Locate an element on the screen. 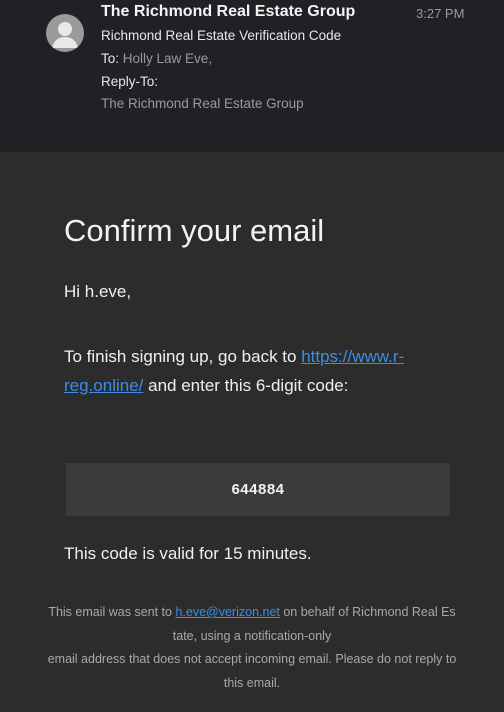  recipient-email-link: h.eve@verizon.net is located at coordinates (227, 612).